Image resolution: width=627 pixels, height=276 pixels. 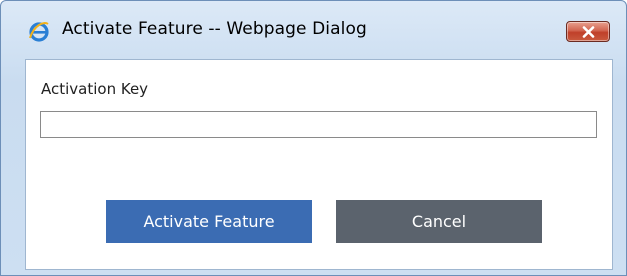 I want to click on cancel-button: Cancel, so click(x=439, y=221).